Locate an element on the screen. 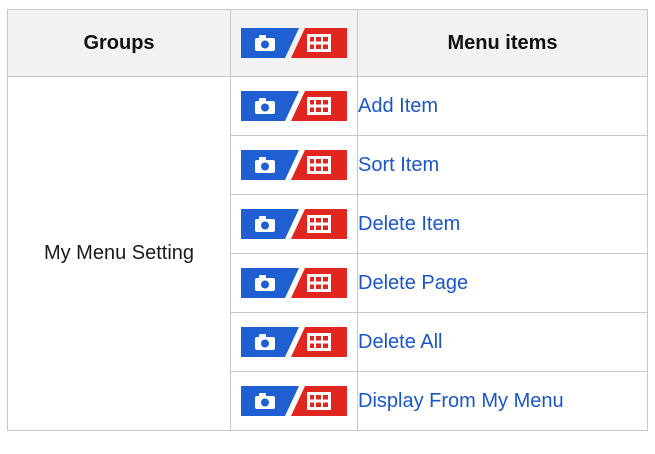 This screenshot has width=655, height=454. menu-item-link-add-item: Add Item is located at coordinates (398, 106).